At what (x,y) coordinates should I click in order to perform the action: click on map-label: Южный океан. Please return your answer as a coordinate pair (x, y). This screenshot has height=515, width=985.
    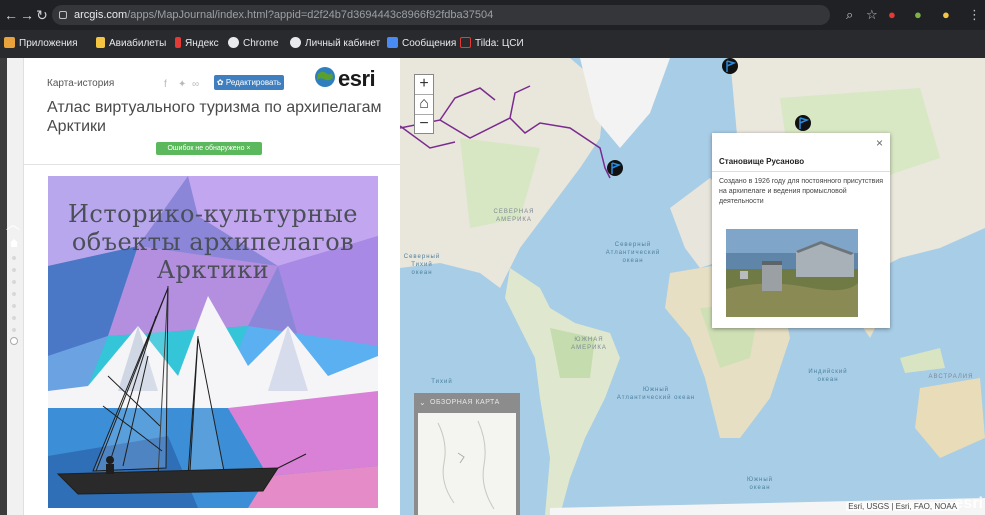
    Looking at the image, I should click on (760, 484).